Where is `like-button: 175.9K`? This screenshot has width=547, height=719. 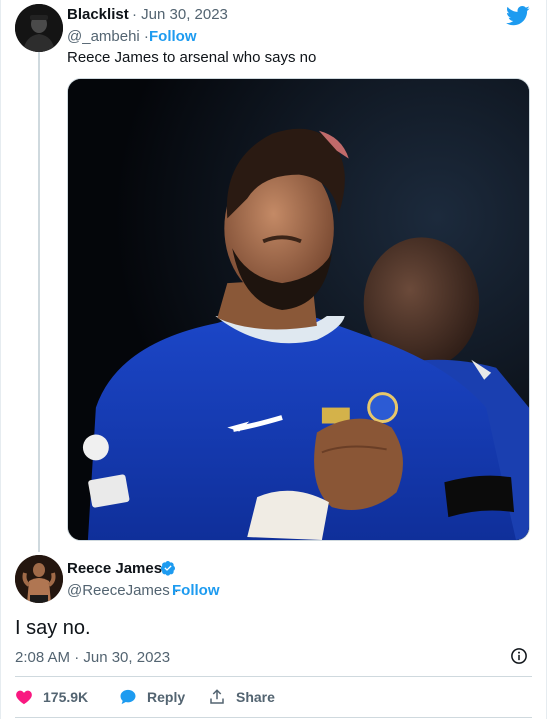
like-button: 175.9K is located at coordinates (51, 697).